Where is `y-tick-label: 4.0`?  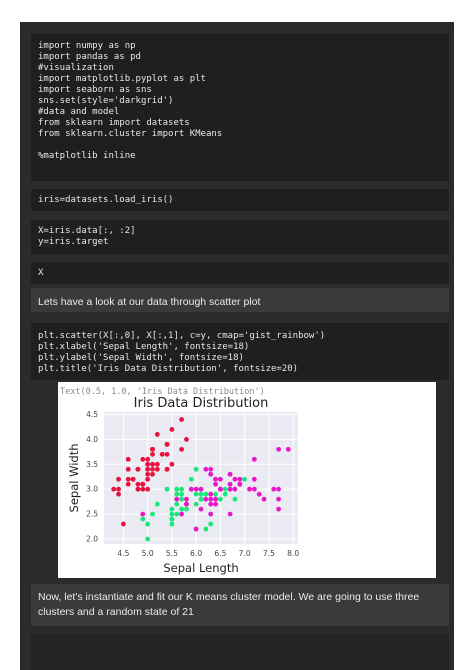 y-tick-label: 4.0 is located at coordinates (92, 439).